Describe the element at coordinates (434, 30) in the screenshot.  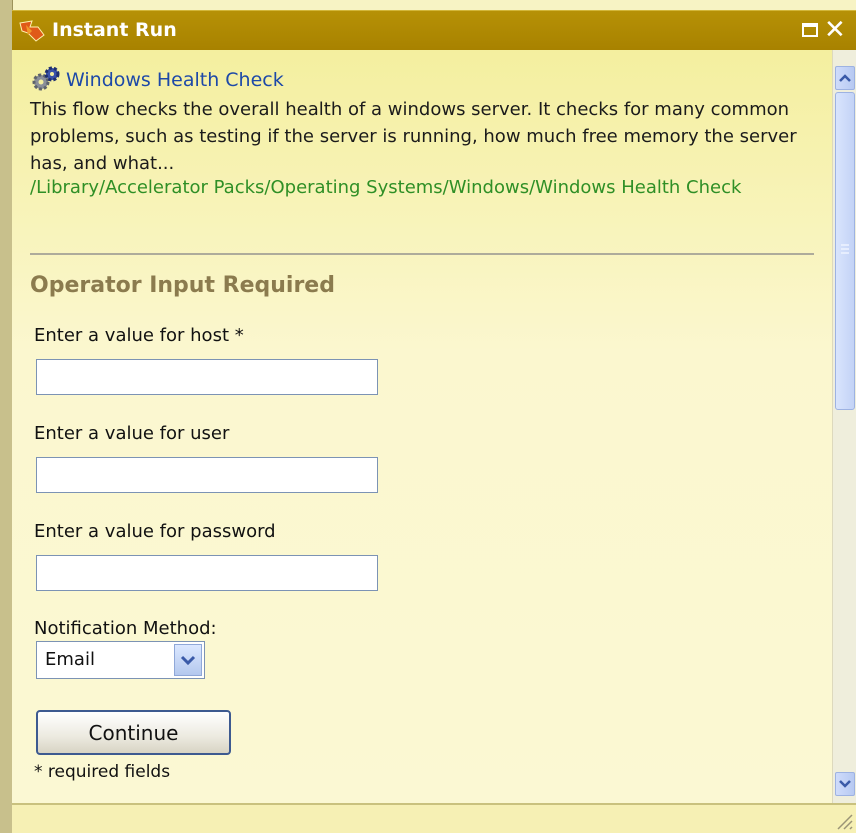
I see `title-bar: Instant Run ✕` at that location.